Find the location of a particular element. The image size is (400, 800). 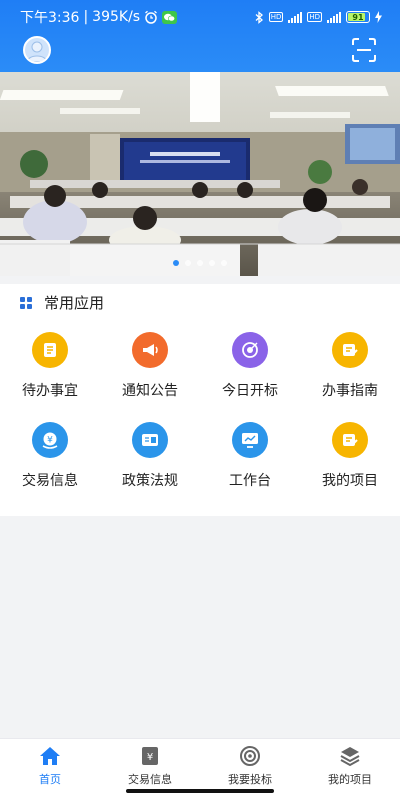

workbench-icon is located at coordinates (250, 440).